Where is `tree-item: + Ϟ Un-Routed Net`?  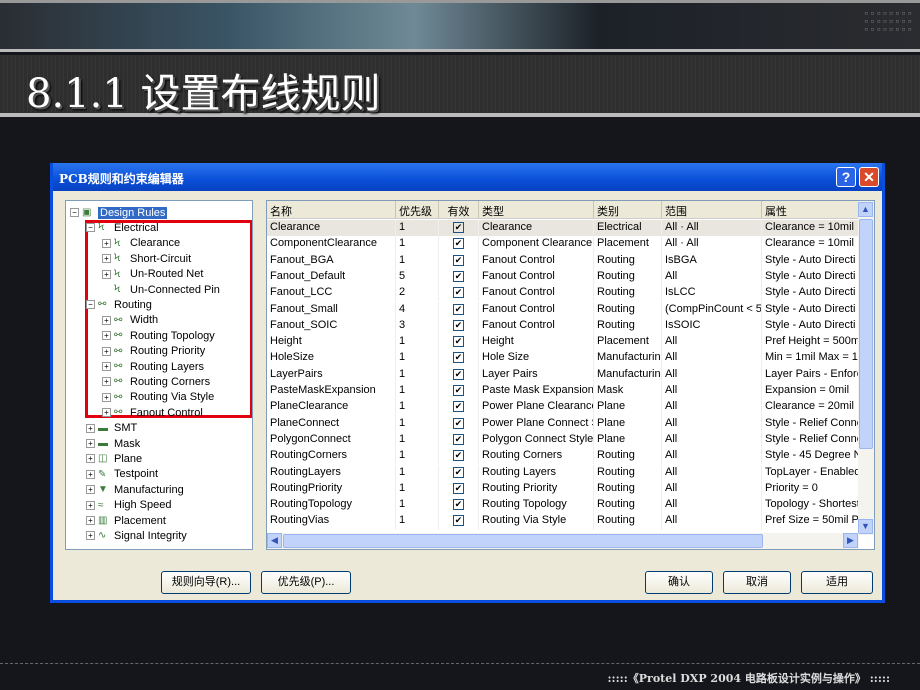 tree-item: + Ϟ Un-Routed Net is located at coordinates (152, 274).